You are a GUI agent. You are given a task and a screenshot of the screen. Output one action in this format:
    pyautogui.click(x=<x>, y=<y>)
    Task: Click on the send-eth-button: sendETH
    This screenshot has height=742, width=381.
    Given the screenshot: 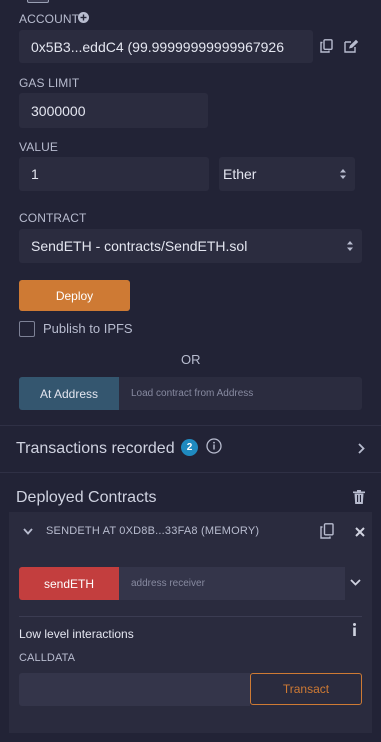 What is the action you would take?
    pyautogui.click(x=69, y=583)
    